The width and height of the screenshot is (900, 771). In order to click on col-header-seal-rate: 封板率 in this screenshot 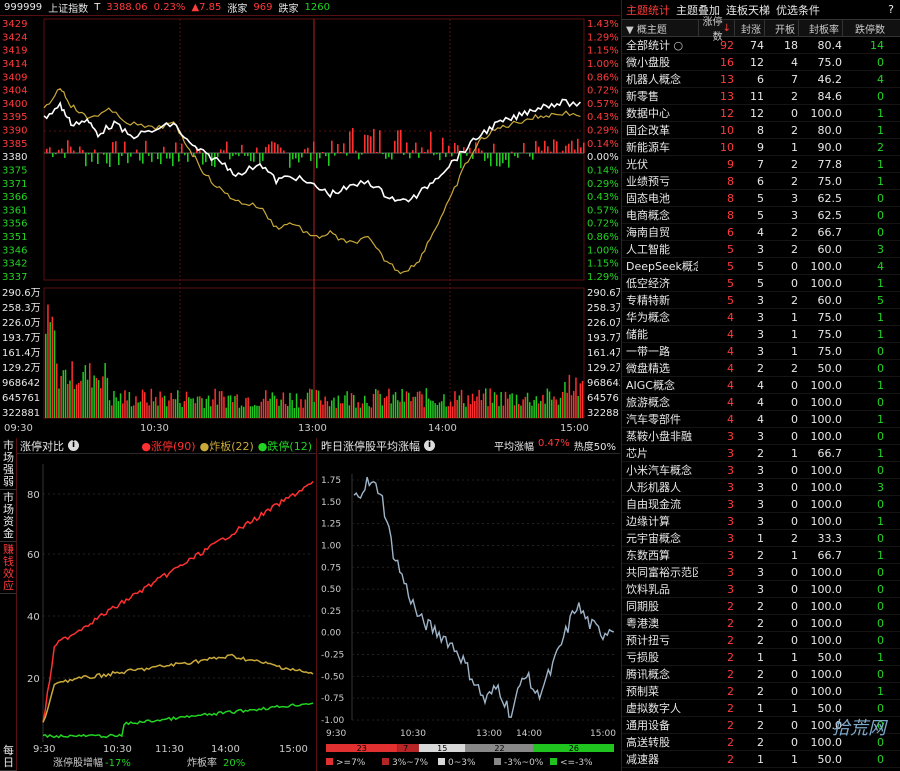, I will do `click(820, 28)`.